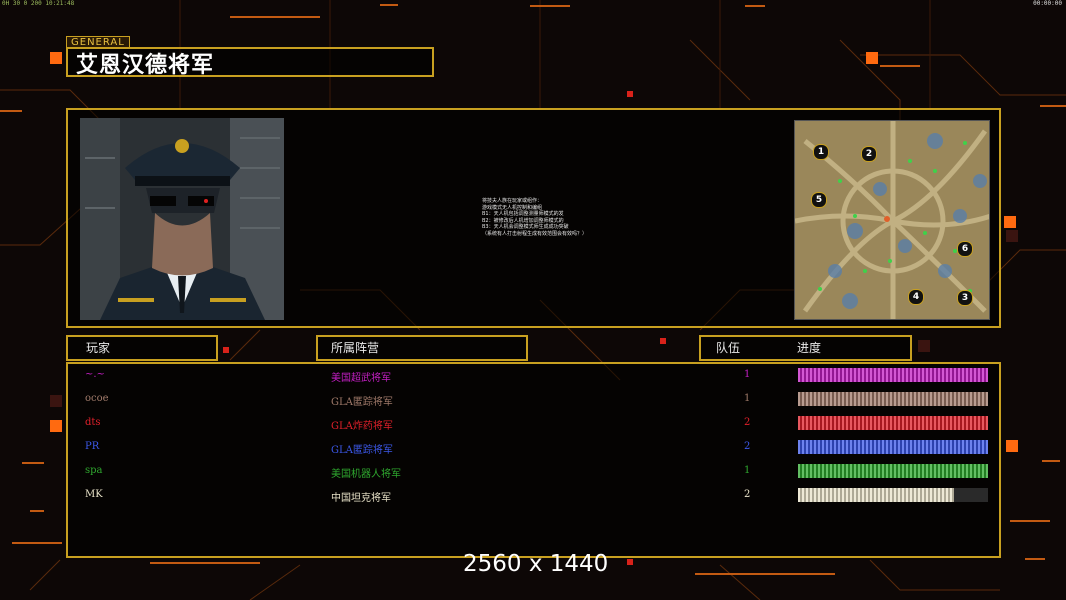 This screenshot has width=1066, height=600. Describe the element at coordinates (362, 426) in the screenshot. I see `player-faction: GLA炸药将军` at that location.